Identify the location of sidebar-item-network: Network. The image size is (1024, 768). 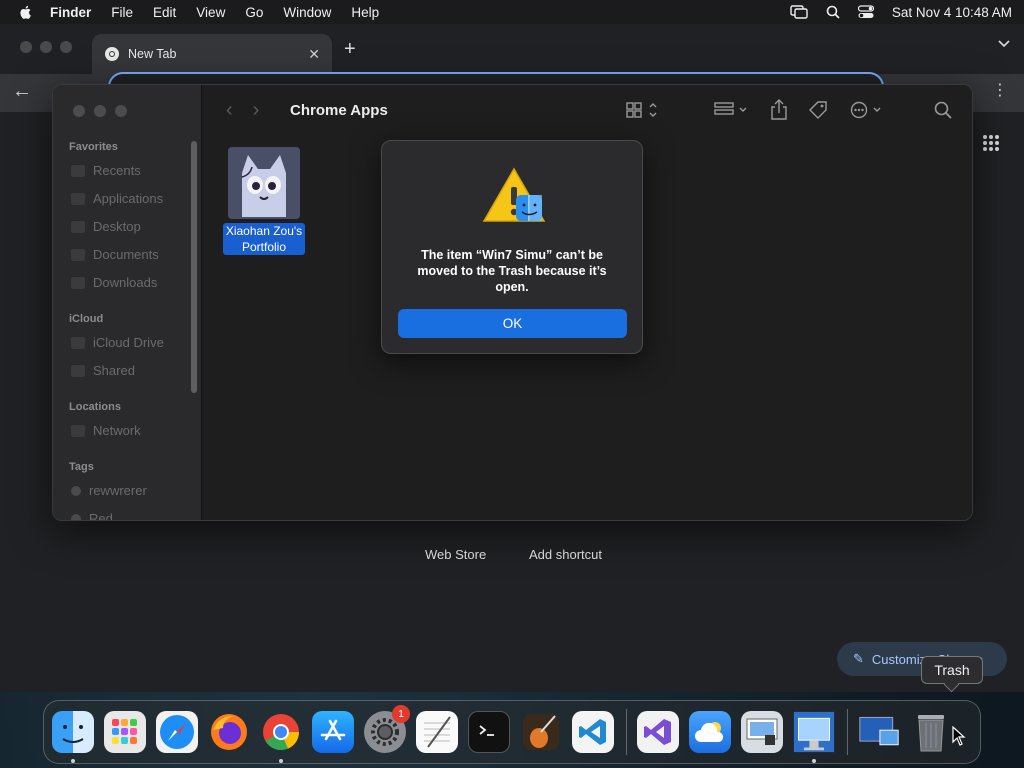
(106, 430).